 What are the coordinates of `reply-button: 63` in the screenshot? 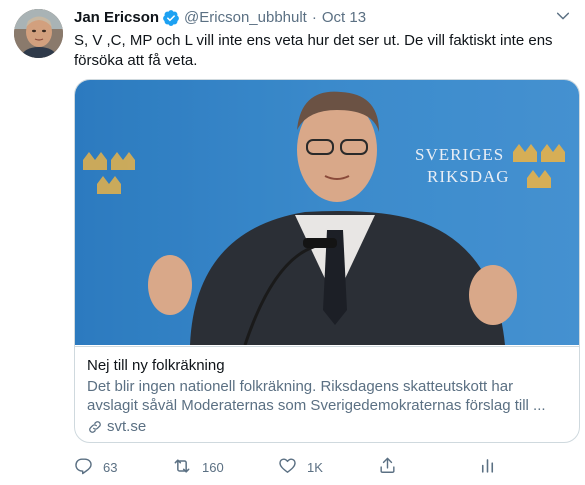 It's located at (95, 467).